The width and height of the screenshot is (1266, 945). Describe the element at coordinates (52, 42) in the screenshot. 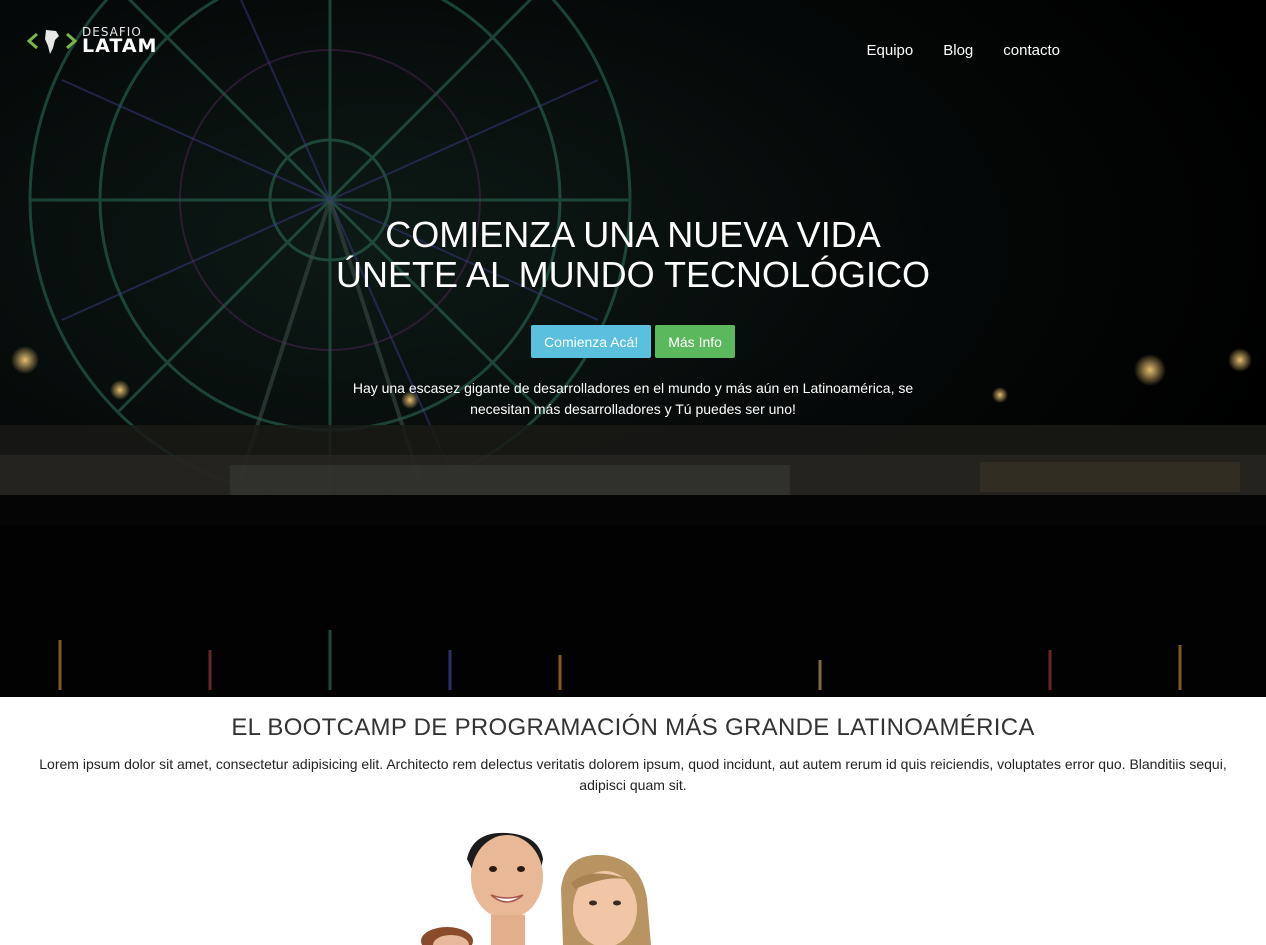

I see `latam-map-icon` at that location.